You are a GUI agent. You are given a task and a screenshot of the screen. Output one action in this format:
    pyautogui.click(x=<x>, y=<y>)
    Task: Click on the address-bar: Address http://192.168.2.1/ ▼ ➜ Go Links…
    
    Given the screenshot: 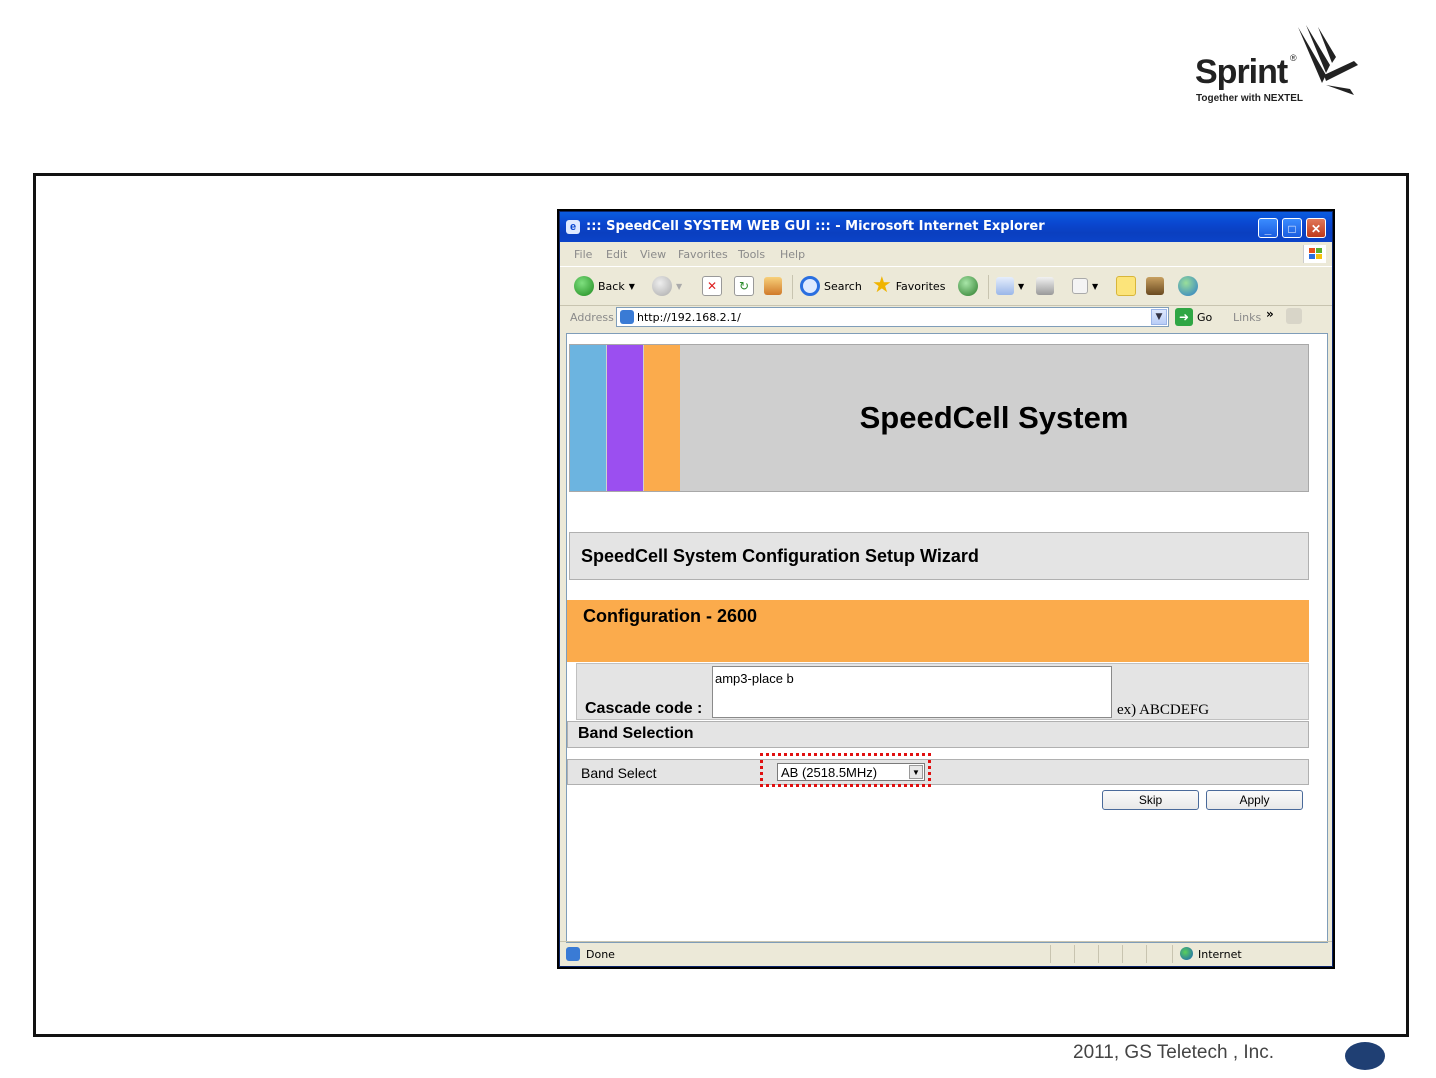 What is the action you would take?
    pyautogui.click(x=946, y=318)
    